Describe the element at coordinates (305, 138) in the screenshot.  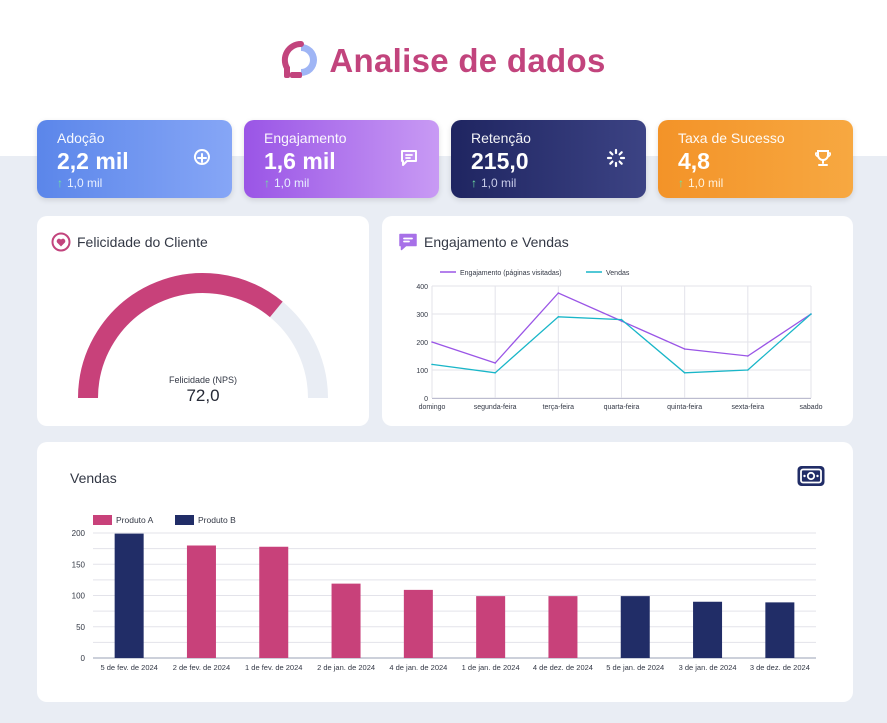
I see `kpi-label: Engajamento` at that location.